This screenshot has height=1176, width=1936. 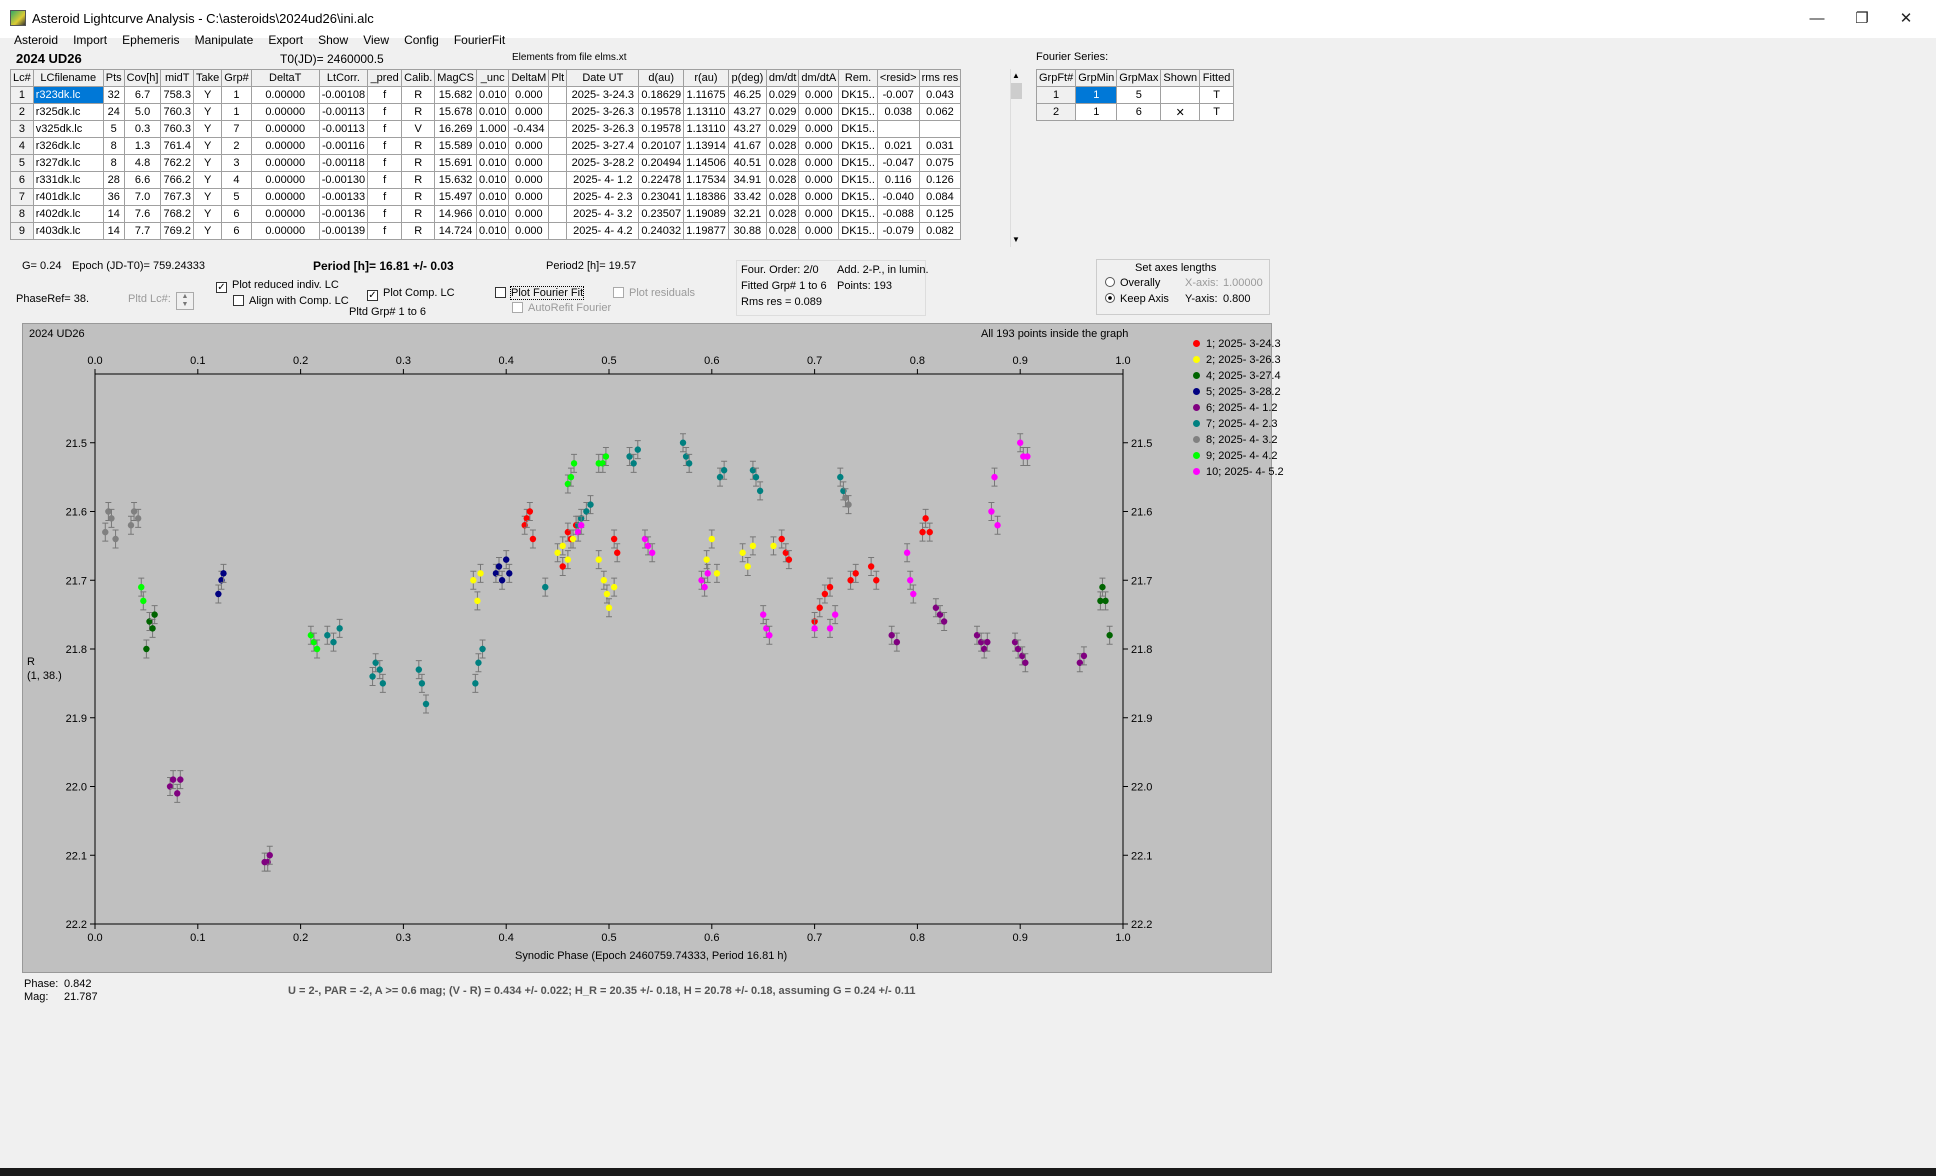 What do you see at coordinates (343, 129) in the screenshot?
I see `lc-table-cell: -0.00113` at bounding box center [343, 129].